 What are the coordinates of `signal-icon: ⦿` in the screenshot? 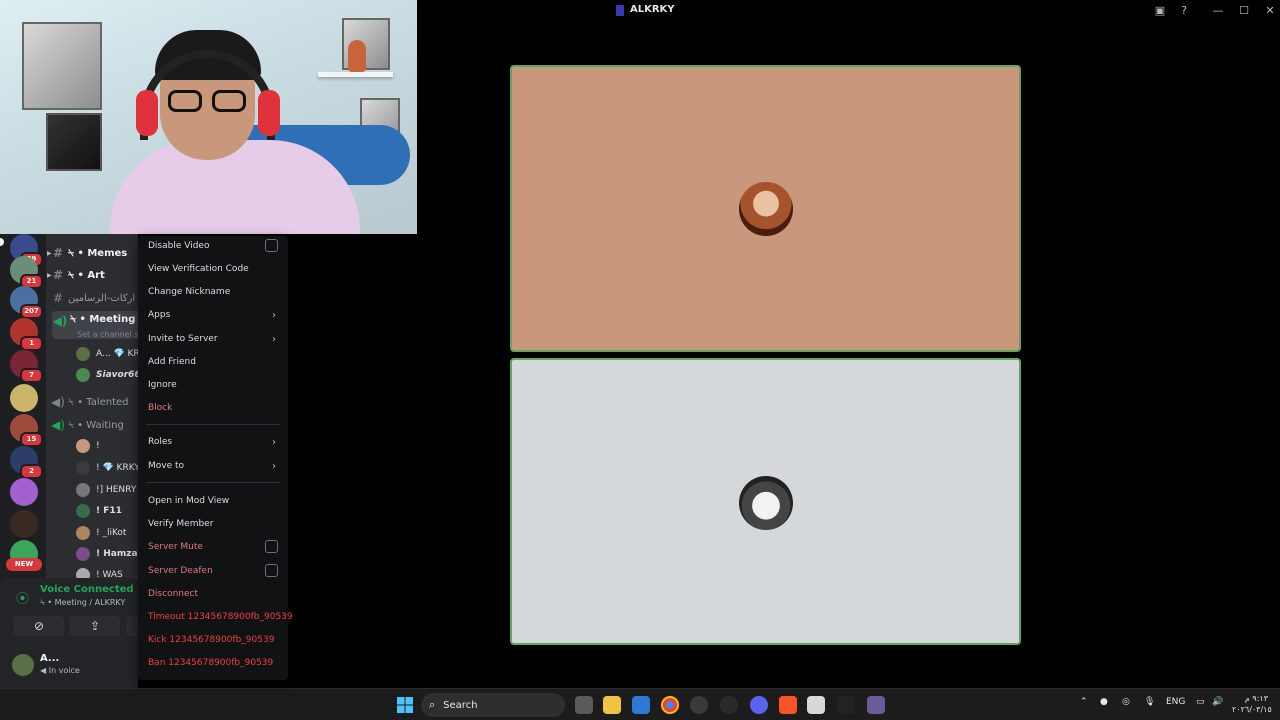 It's located at (22, 597).